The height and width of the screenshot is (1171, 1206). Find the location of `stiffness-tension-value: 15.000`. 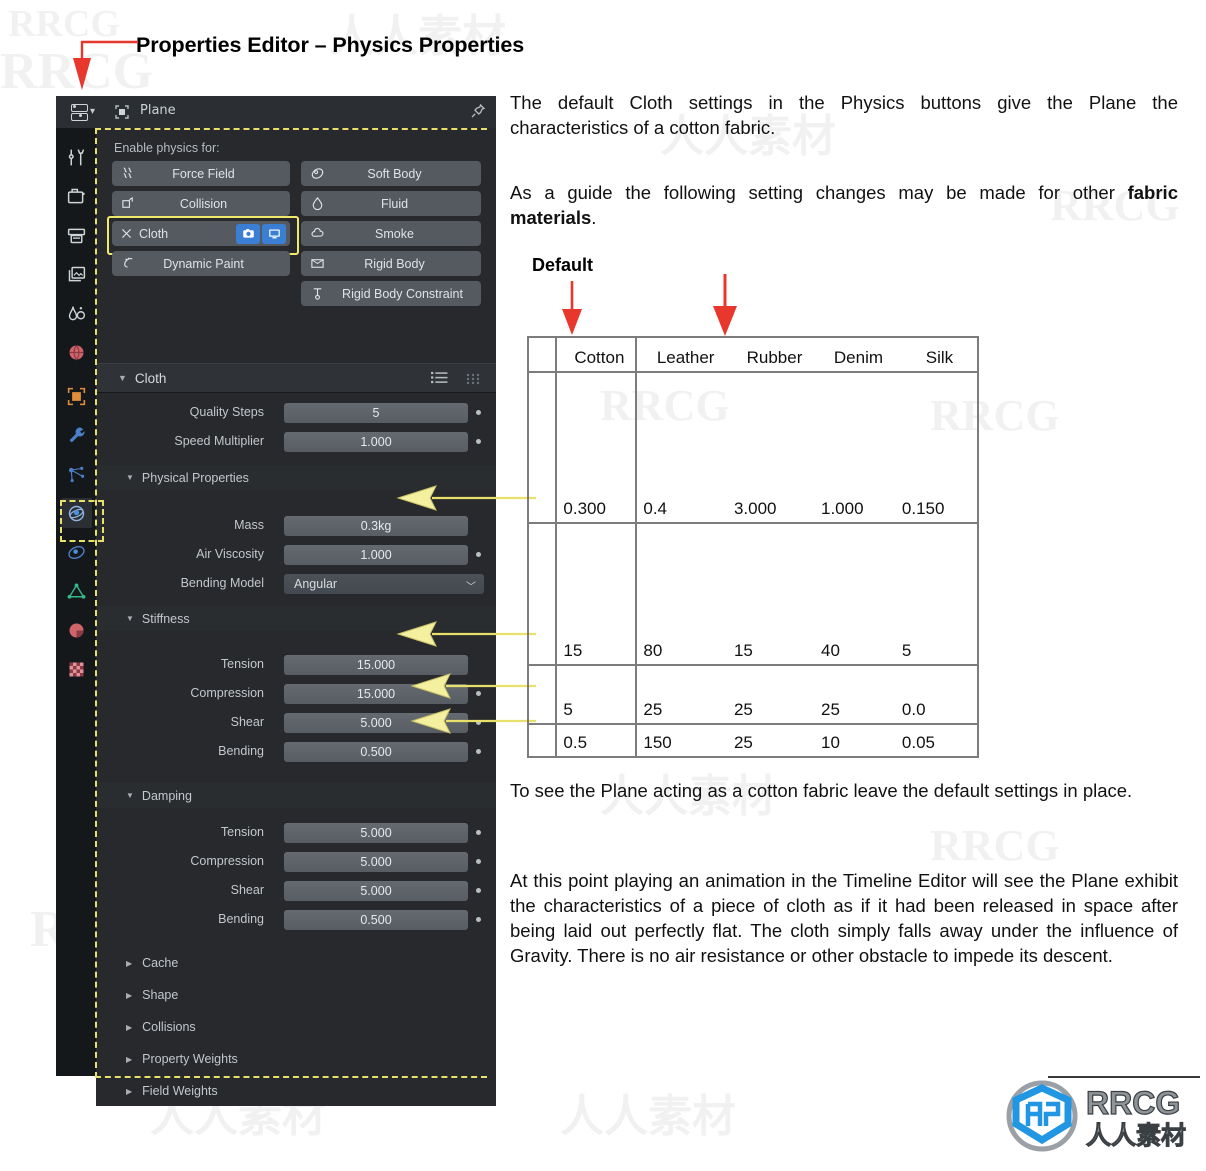

stiffness-tension-value: 15.000 is located at coordinates (376, 665).